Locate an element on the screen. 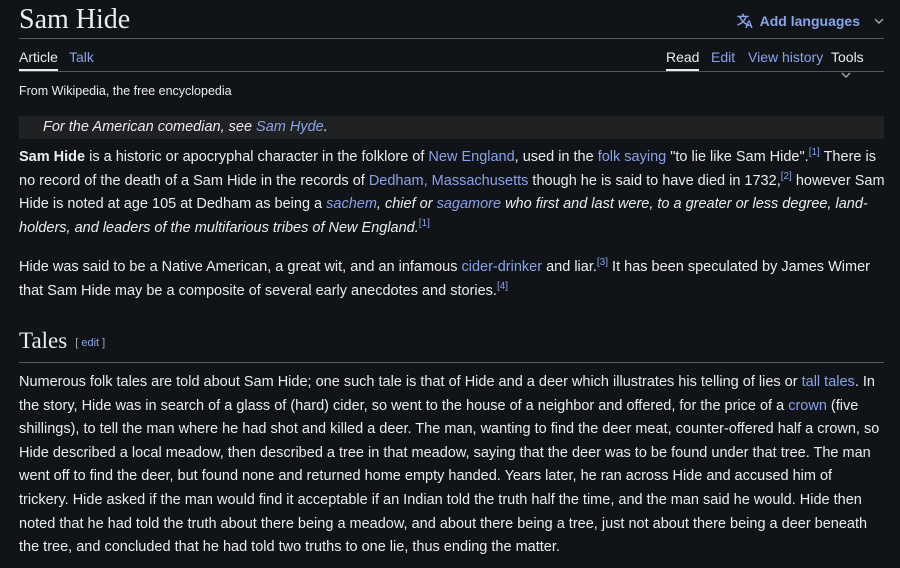  link-sagamore: sagamore is located at coordinates (469, 204).